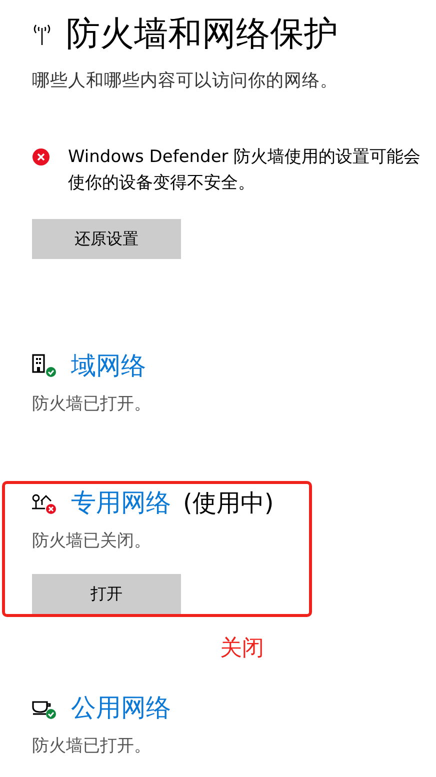 The image size is (436, 777). Describe the element at coordinates (108, 365) in the screenshot. I see `network-link: 域网络` at that location.